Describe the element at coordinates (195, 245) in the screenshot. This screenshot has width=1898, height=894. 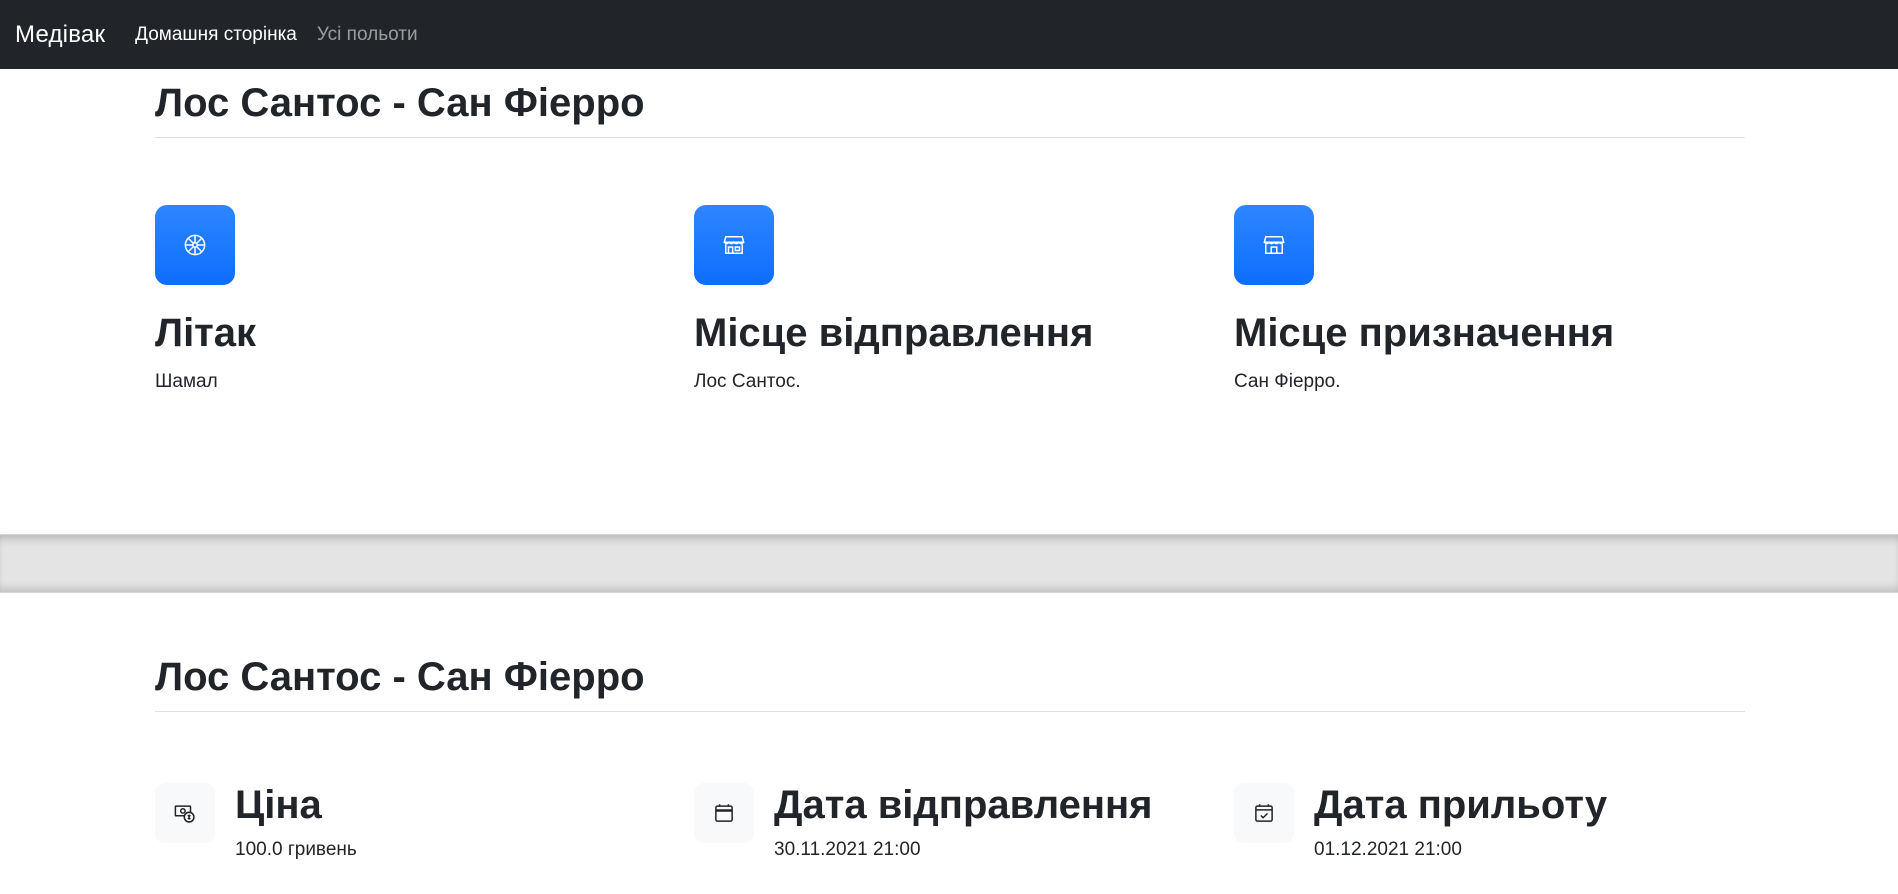
I see `aircraft-wheel-icon` at that location.